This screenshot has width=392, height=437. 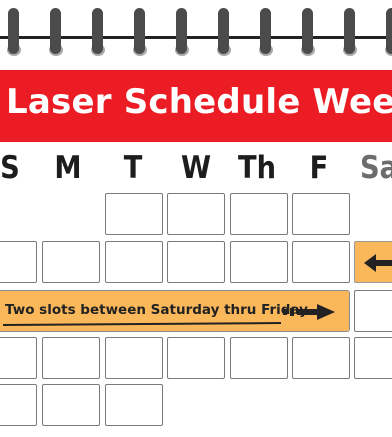 What do you see at coordinates (196, 168) in the screenshot?
I see `day-wednesday: W` at bounding box center [196, 168].